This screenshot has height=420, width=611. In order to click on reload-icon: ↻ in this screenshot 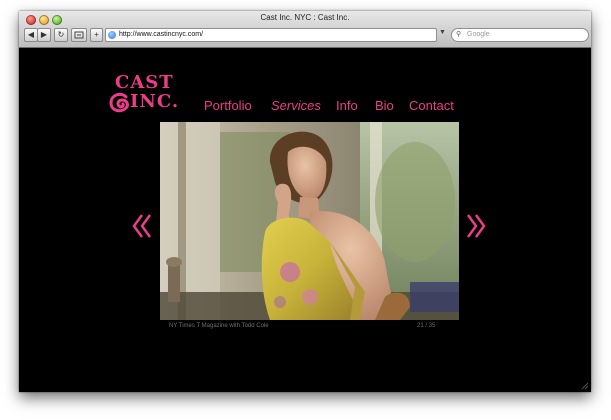, I will do `click(61, 34)`.